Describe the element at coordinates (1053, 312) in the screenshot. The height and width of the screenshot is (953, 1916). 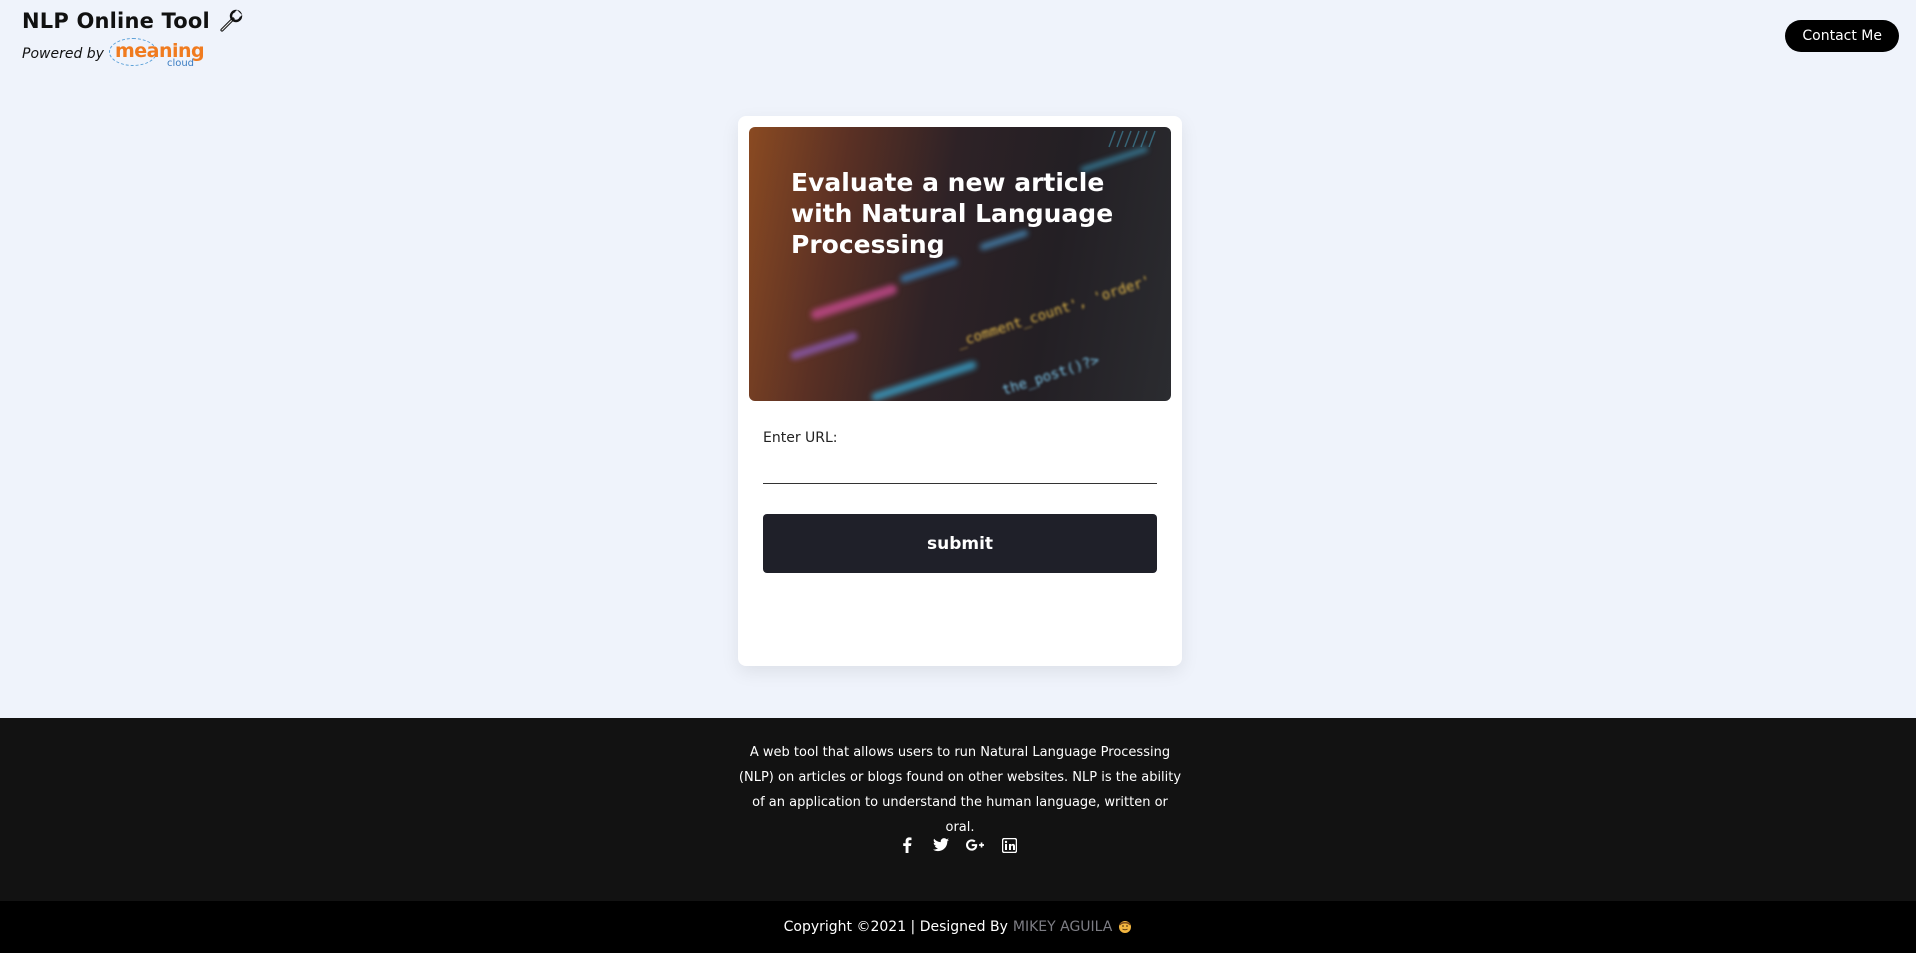
I see `hero-code-line-1: _comment_count', 'order'` at that location.